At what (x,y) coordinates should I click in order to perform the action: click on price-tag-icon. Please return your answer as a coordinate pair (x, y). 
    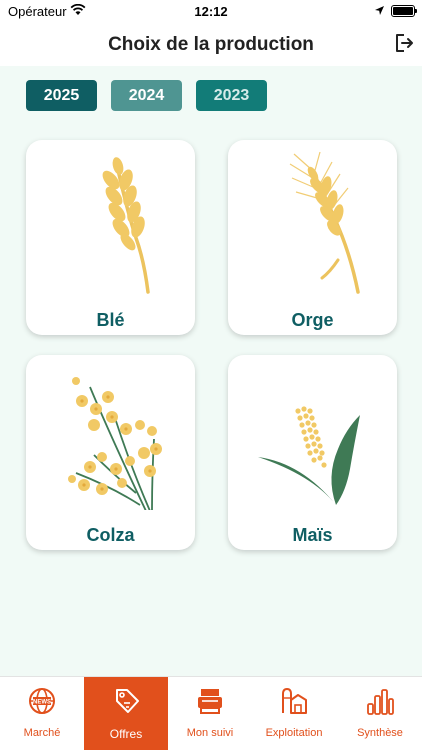
    Looking at the image, I should click on (127, 701).